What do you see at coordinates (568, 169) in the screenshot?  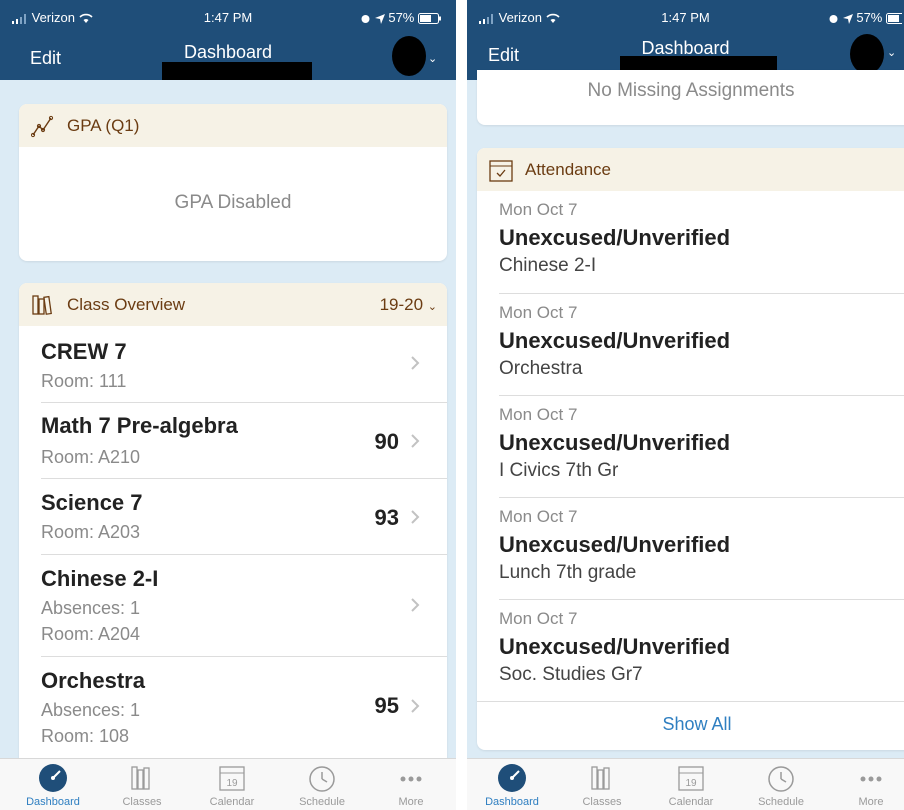 I see `attendance-title: Attendance` at bounding box center [568, 169].